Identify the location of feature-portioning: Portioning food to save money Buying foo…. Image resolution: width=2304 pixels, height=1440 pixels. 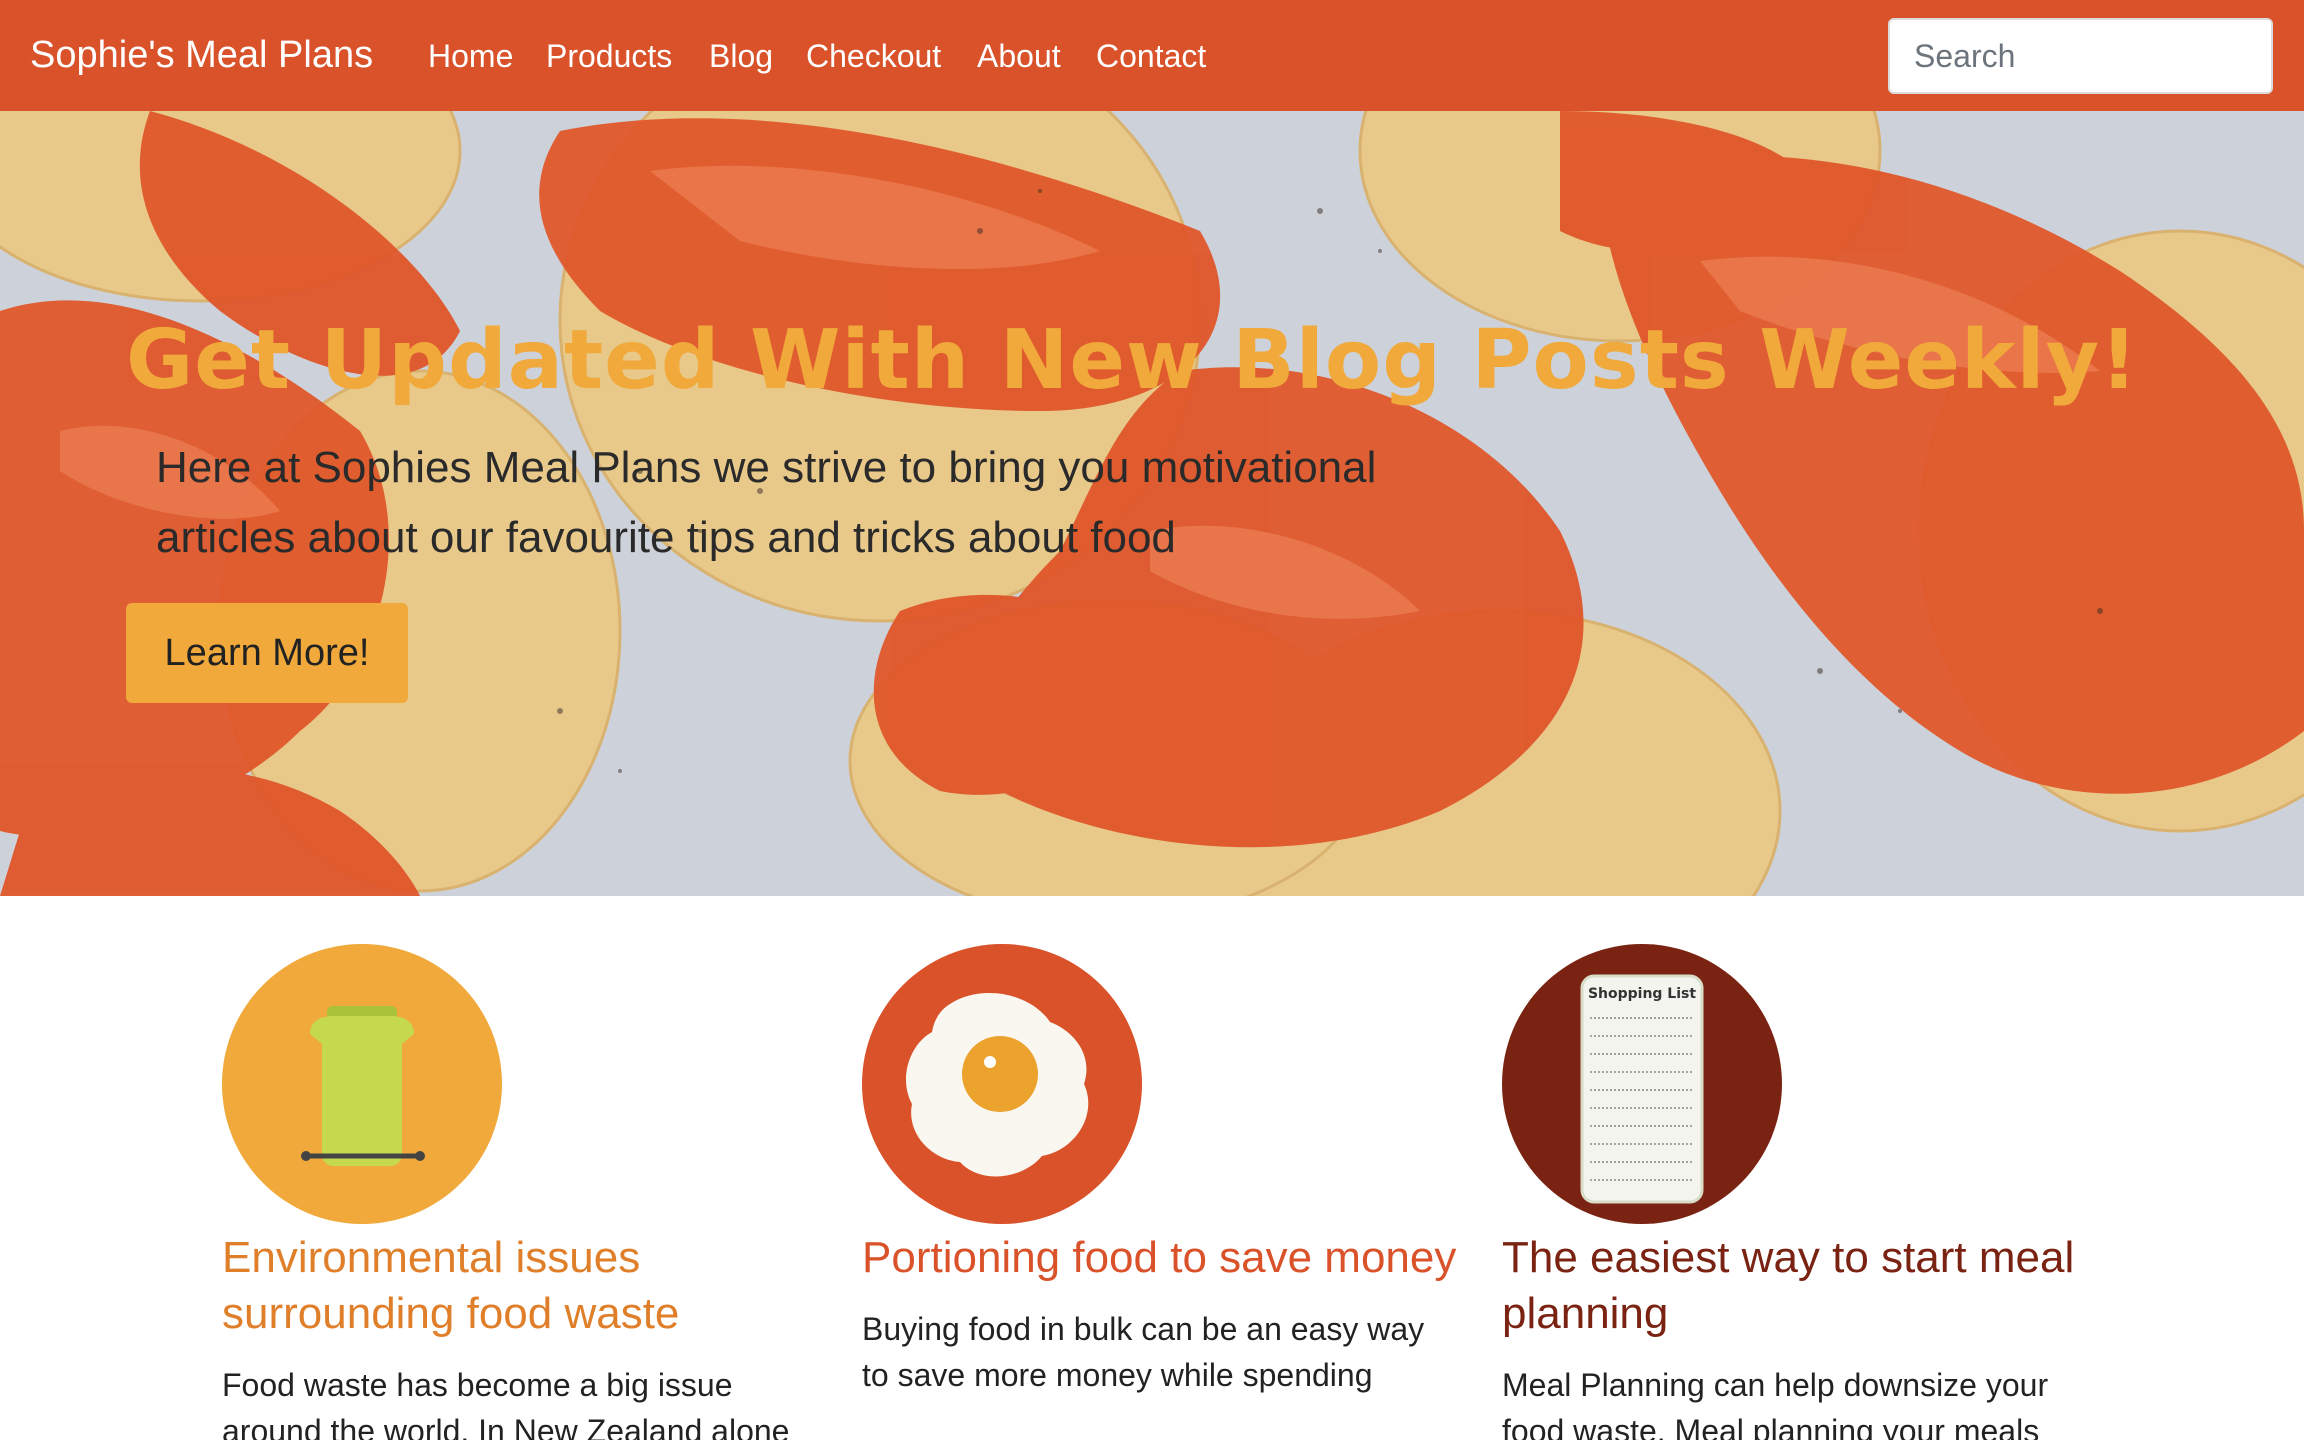
(1162, 1171).